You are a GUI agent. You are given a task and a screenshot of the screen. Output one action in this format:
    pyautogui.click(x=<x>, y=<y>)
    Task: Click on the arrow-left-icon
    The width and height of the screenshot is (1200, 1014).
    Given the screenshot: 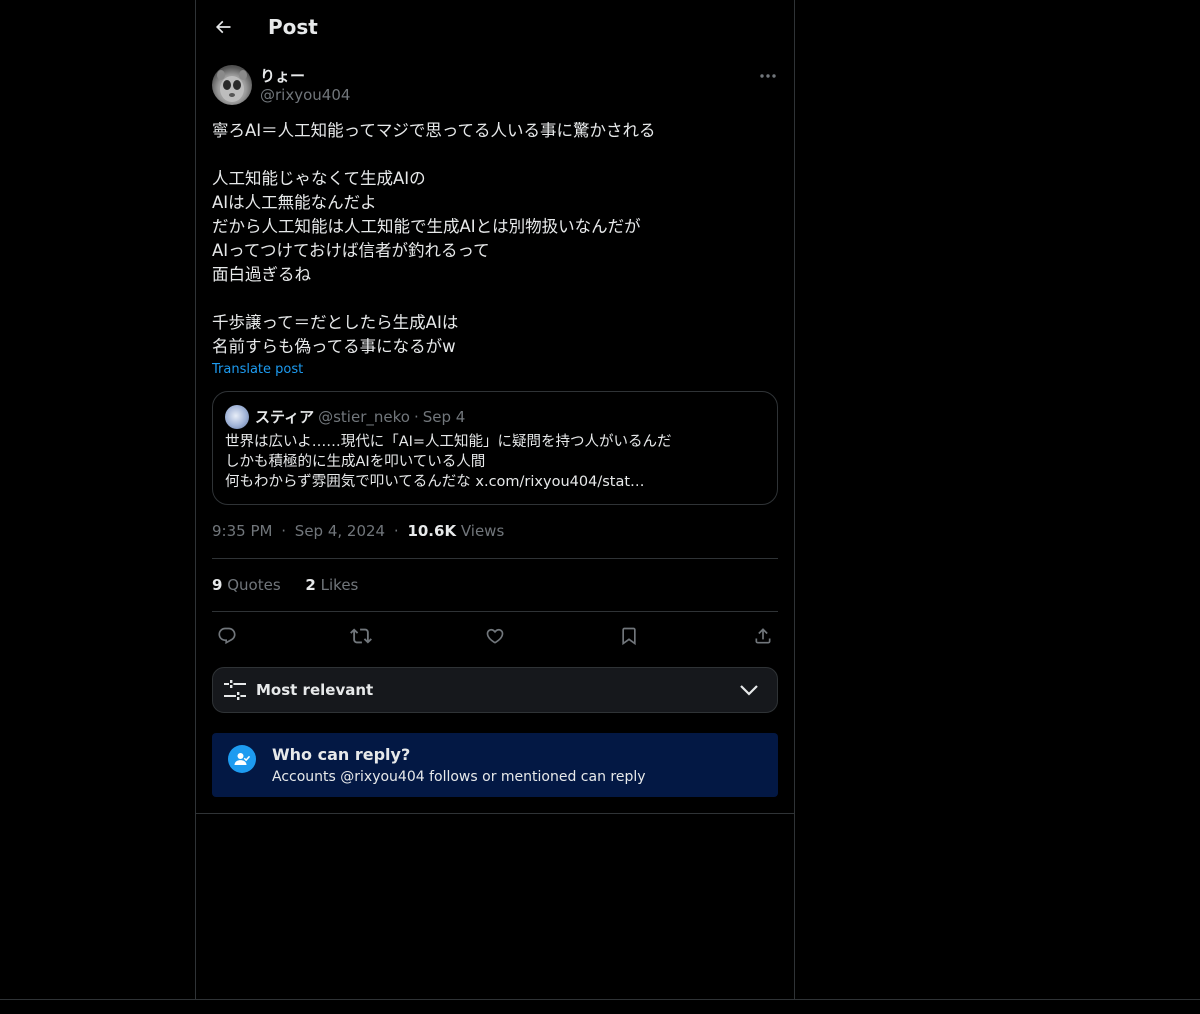 What is the action you would take?
    pyautogui.click(x=223, y=26)
    